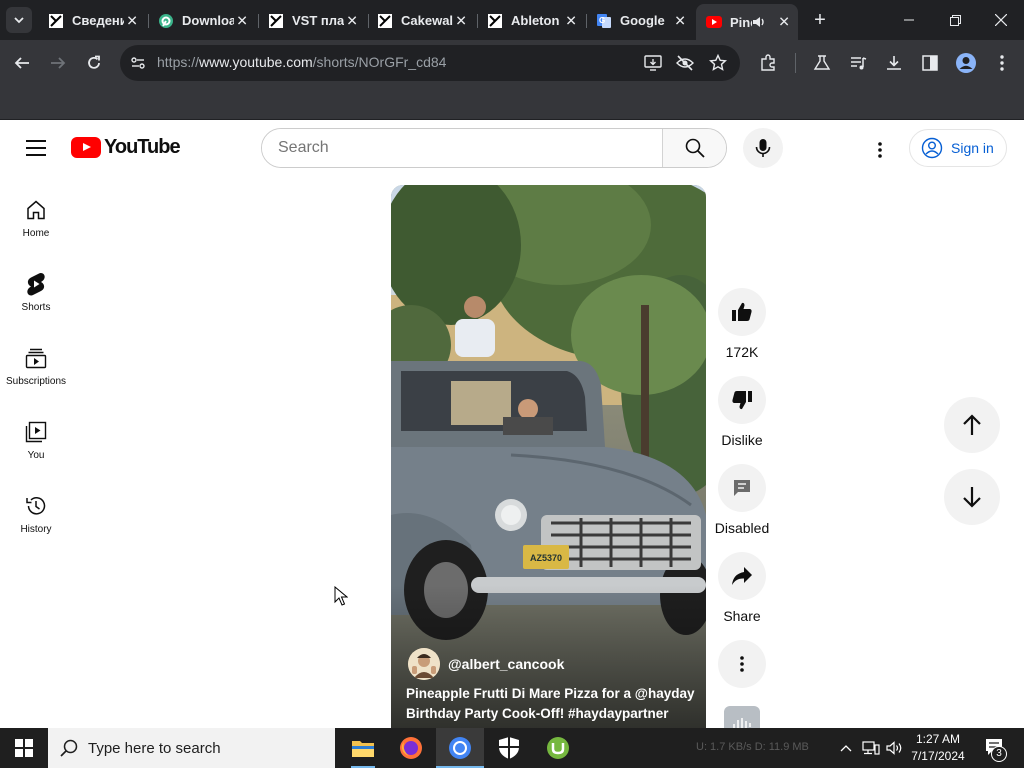 The height and width of the screenshot is (768, 1024). I want to click on search-icon, so click(695, 148).